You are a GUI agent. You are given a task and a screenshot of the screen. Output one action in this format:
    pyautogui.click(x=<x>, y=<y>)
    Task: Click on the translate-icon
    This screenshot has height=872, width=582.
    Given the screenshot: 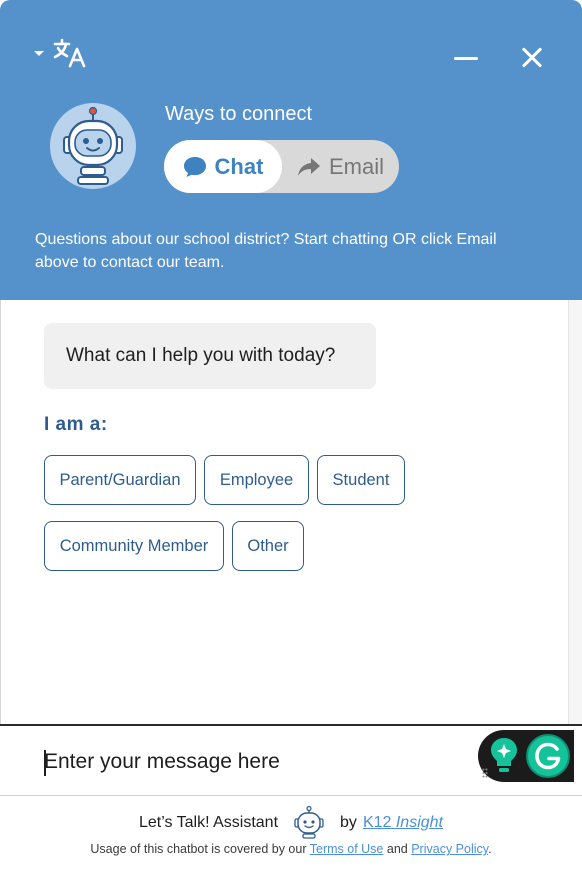 What is the action you would take?
    pyautogui.click(x=69, y=53)
    